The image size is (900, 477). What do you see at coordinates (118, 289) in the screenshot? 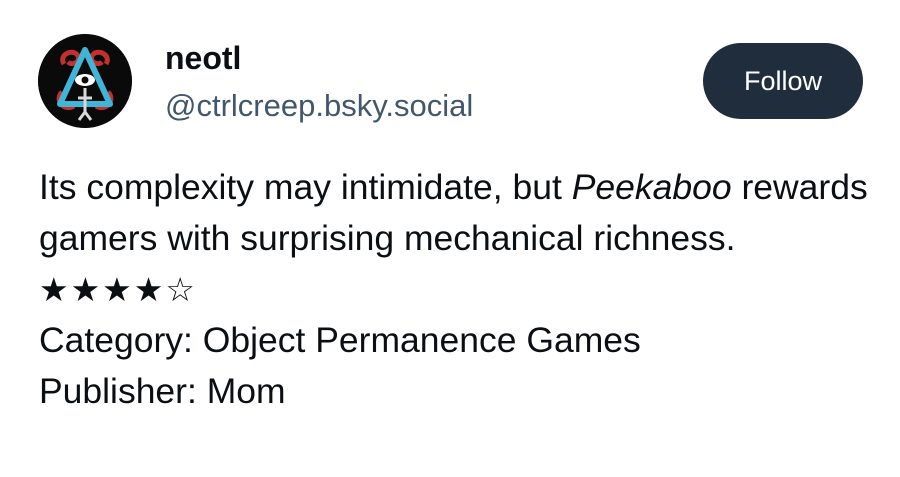
I see `star-rating: ★★★★☆` at bounding box center [118, 289].